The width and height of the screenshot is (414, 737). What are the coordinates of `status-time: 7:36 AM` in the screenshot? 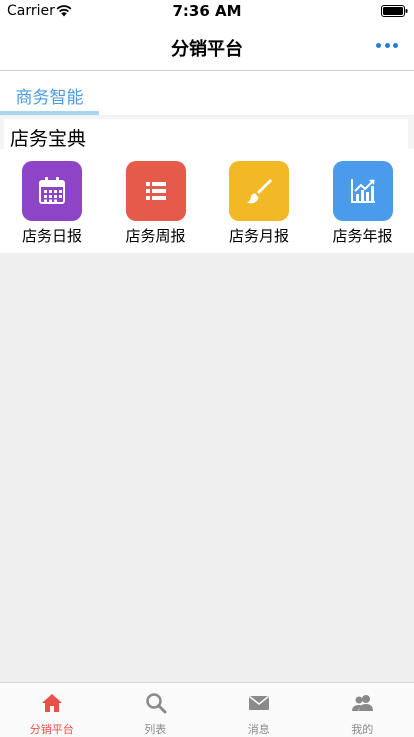 It's located at (207, 11).